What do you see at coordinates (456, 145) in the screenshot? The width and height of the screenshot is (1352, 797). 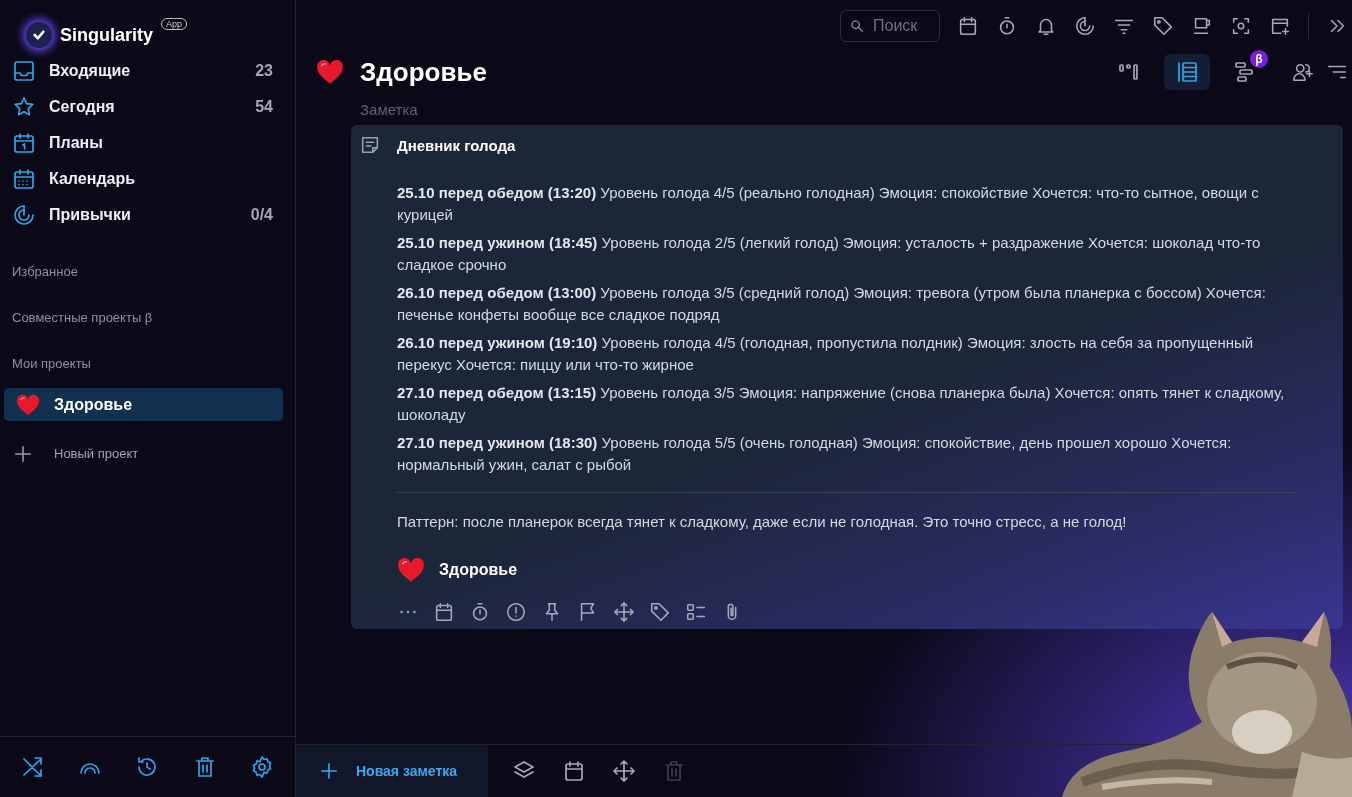 I see `note-title: Дневник голода` at bounding box center [456, 145].